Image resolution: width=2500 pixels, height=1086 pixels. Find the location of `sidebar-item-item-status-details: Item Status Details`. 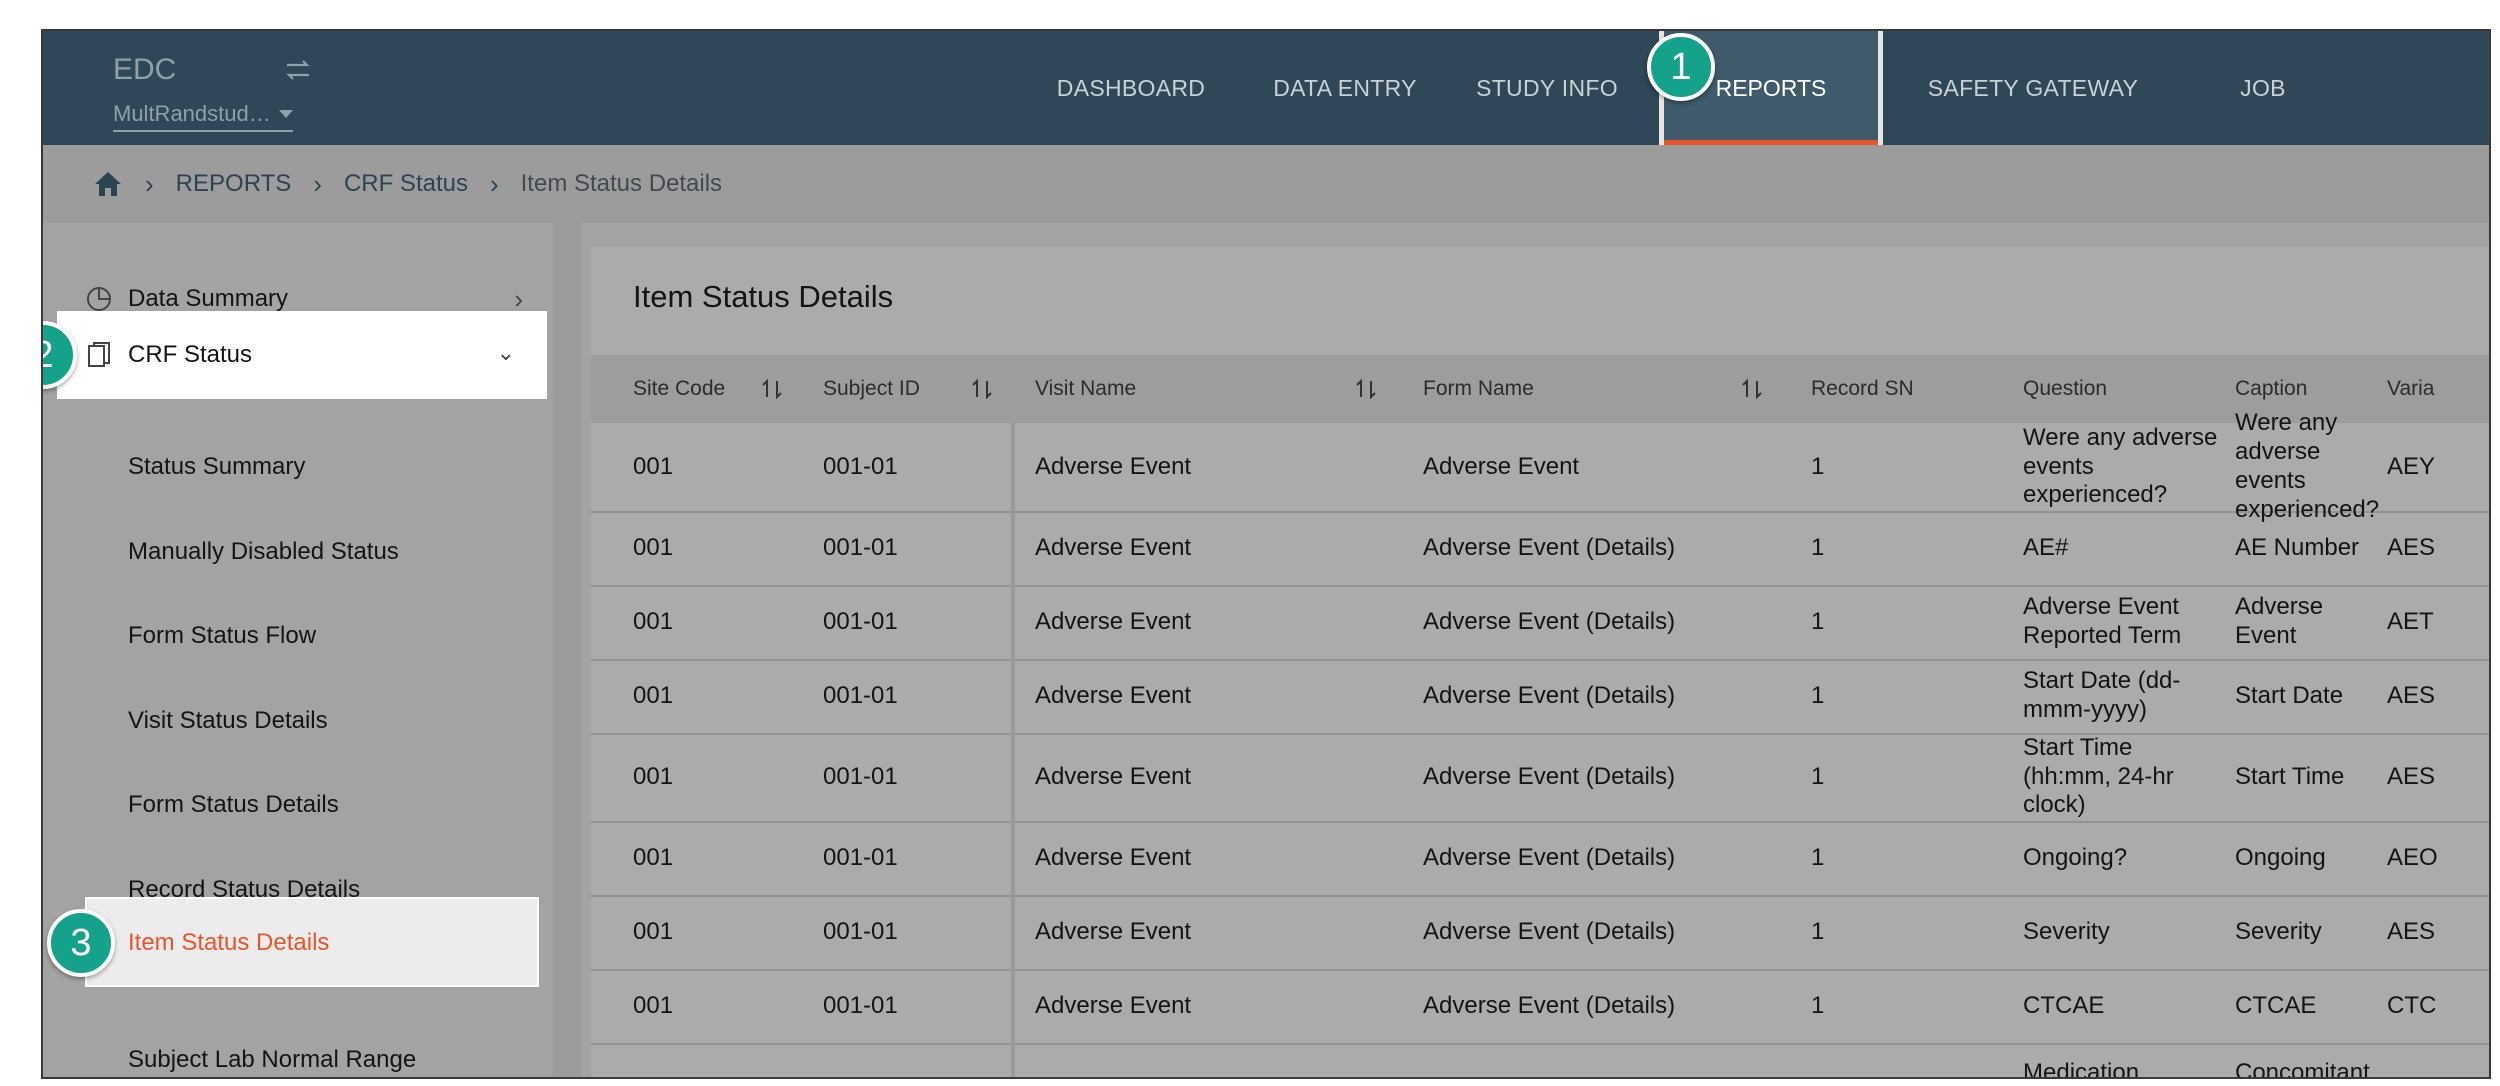

sidebar-item-item-status-details: Item Status Details is located at coordinates (312, 942).